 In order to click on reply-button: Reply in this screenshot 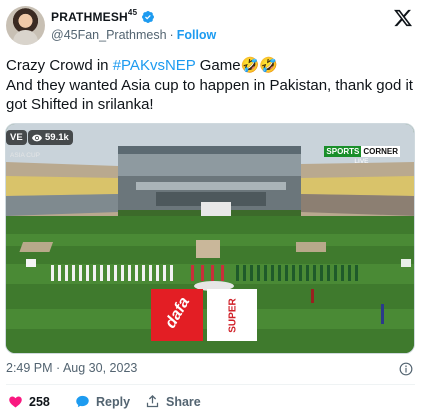, I will do `click(102, 401)`.